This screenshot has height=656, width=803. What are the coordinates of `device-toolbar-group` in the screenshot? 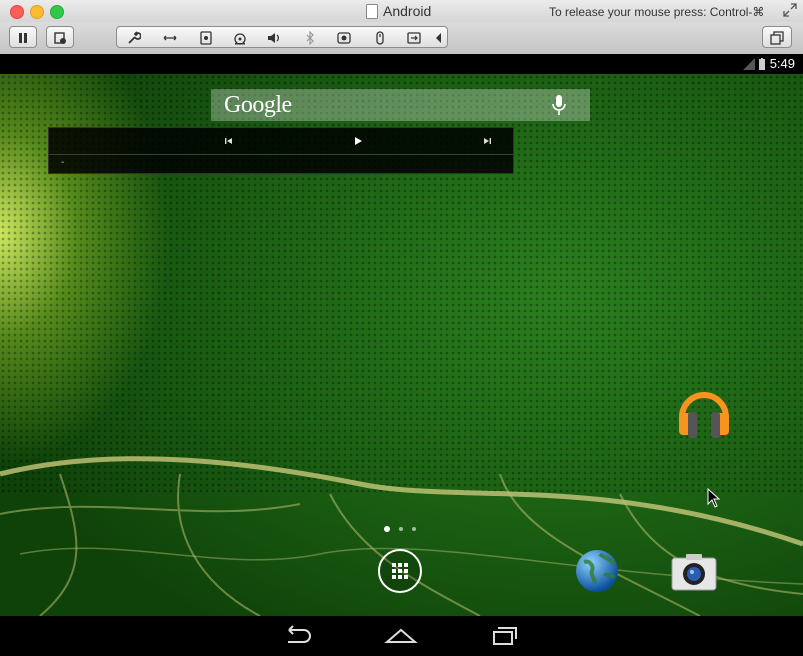 It's located at (282, 37).